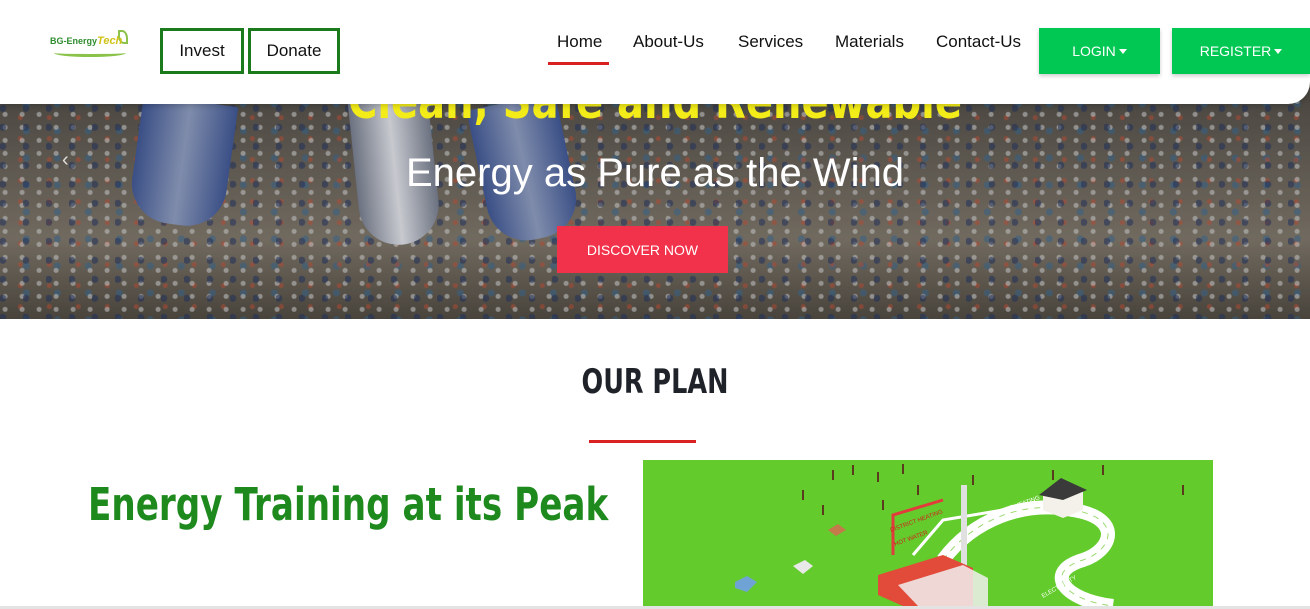 The width and height of the screenshot is (1310, 609). I want to click on nav-services: Services, so click(770, 42).